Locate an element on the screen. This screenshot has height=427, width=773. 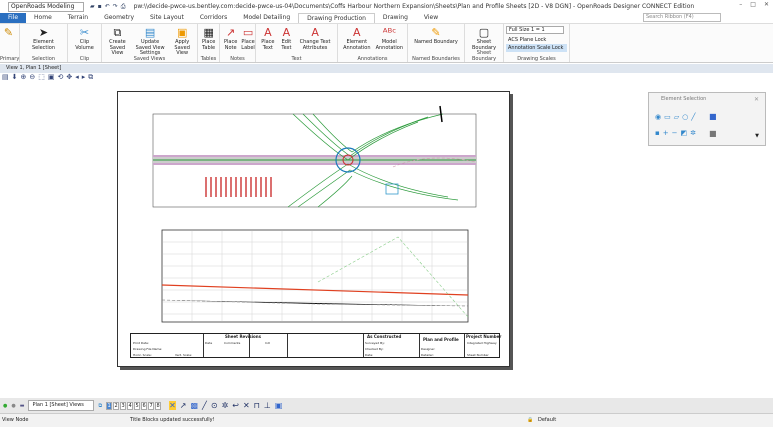
minimize-icon: – is located at coordinates (740, 4).